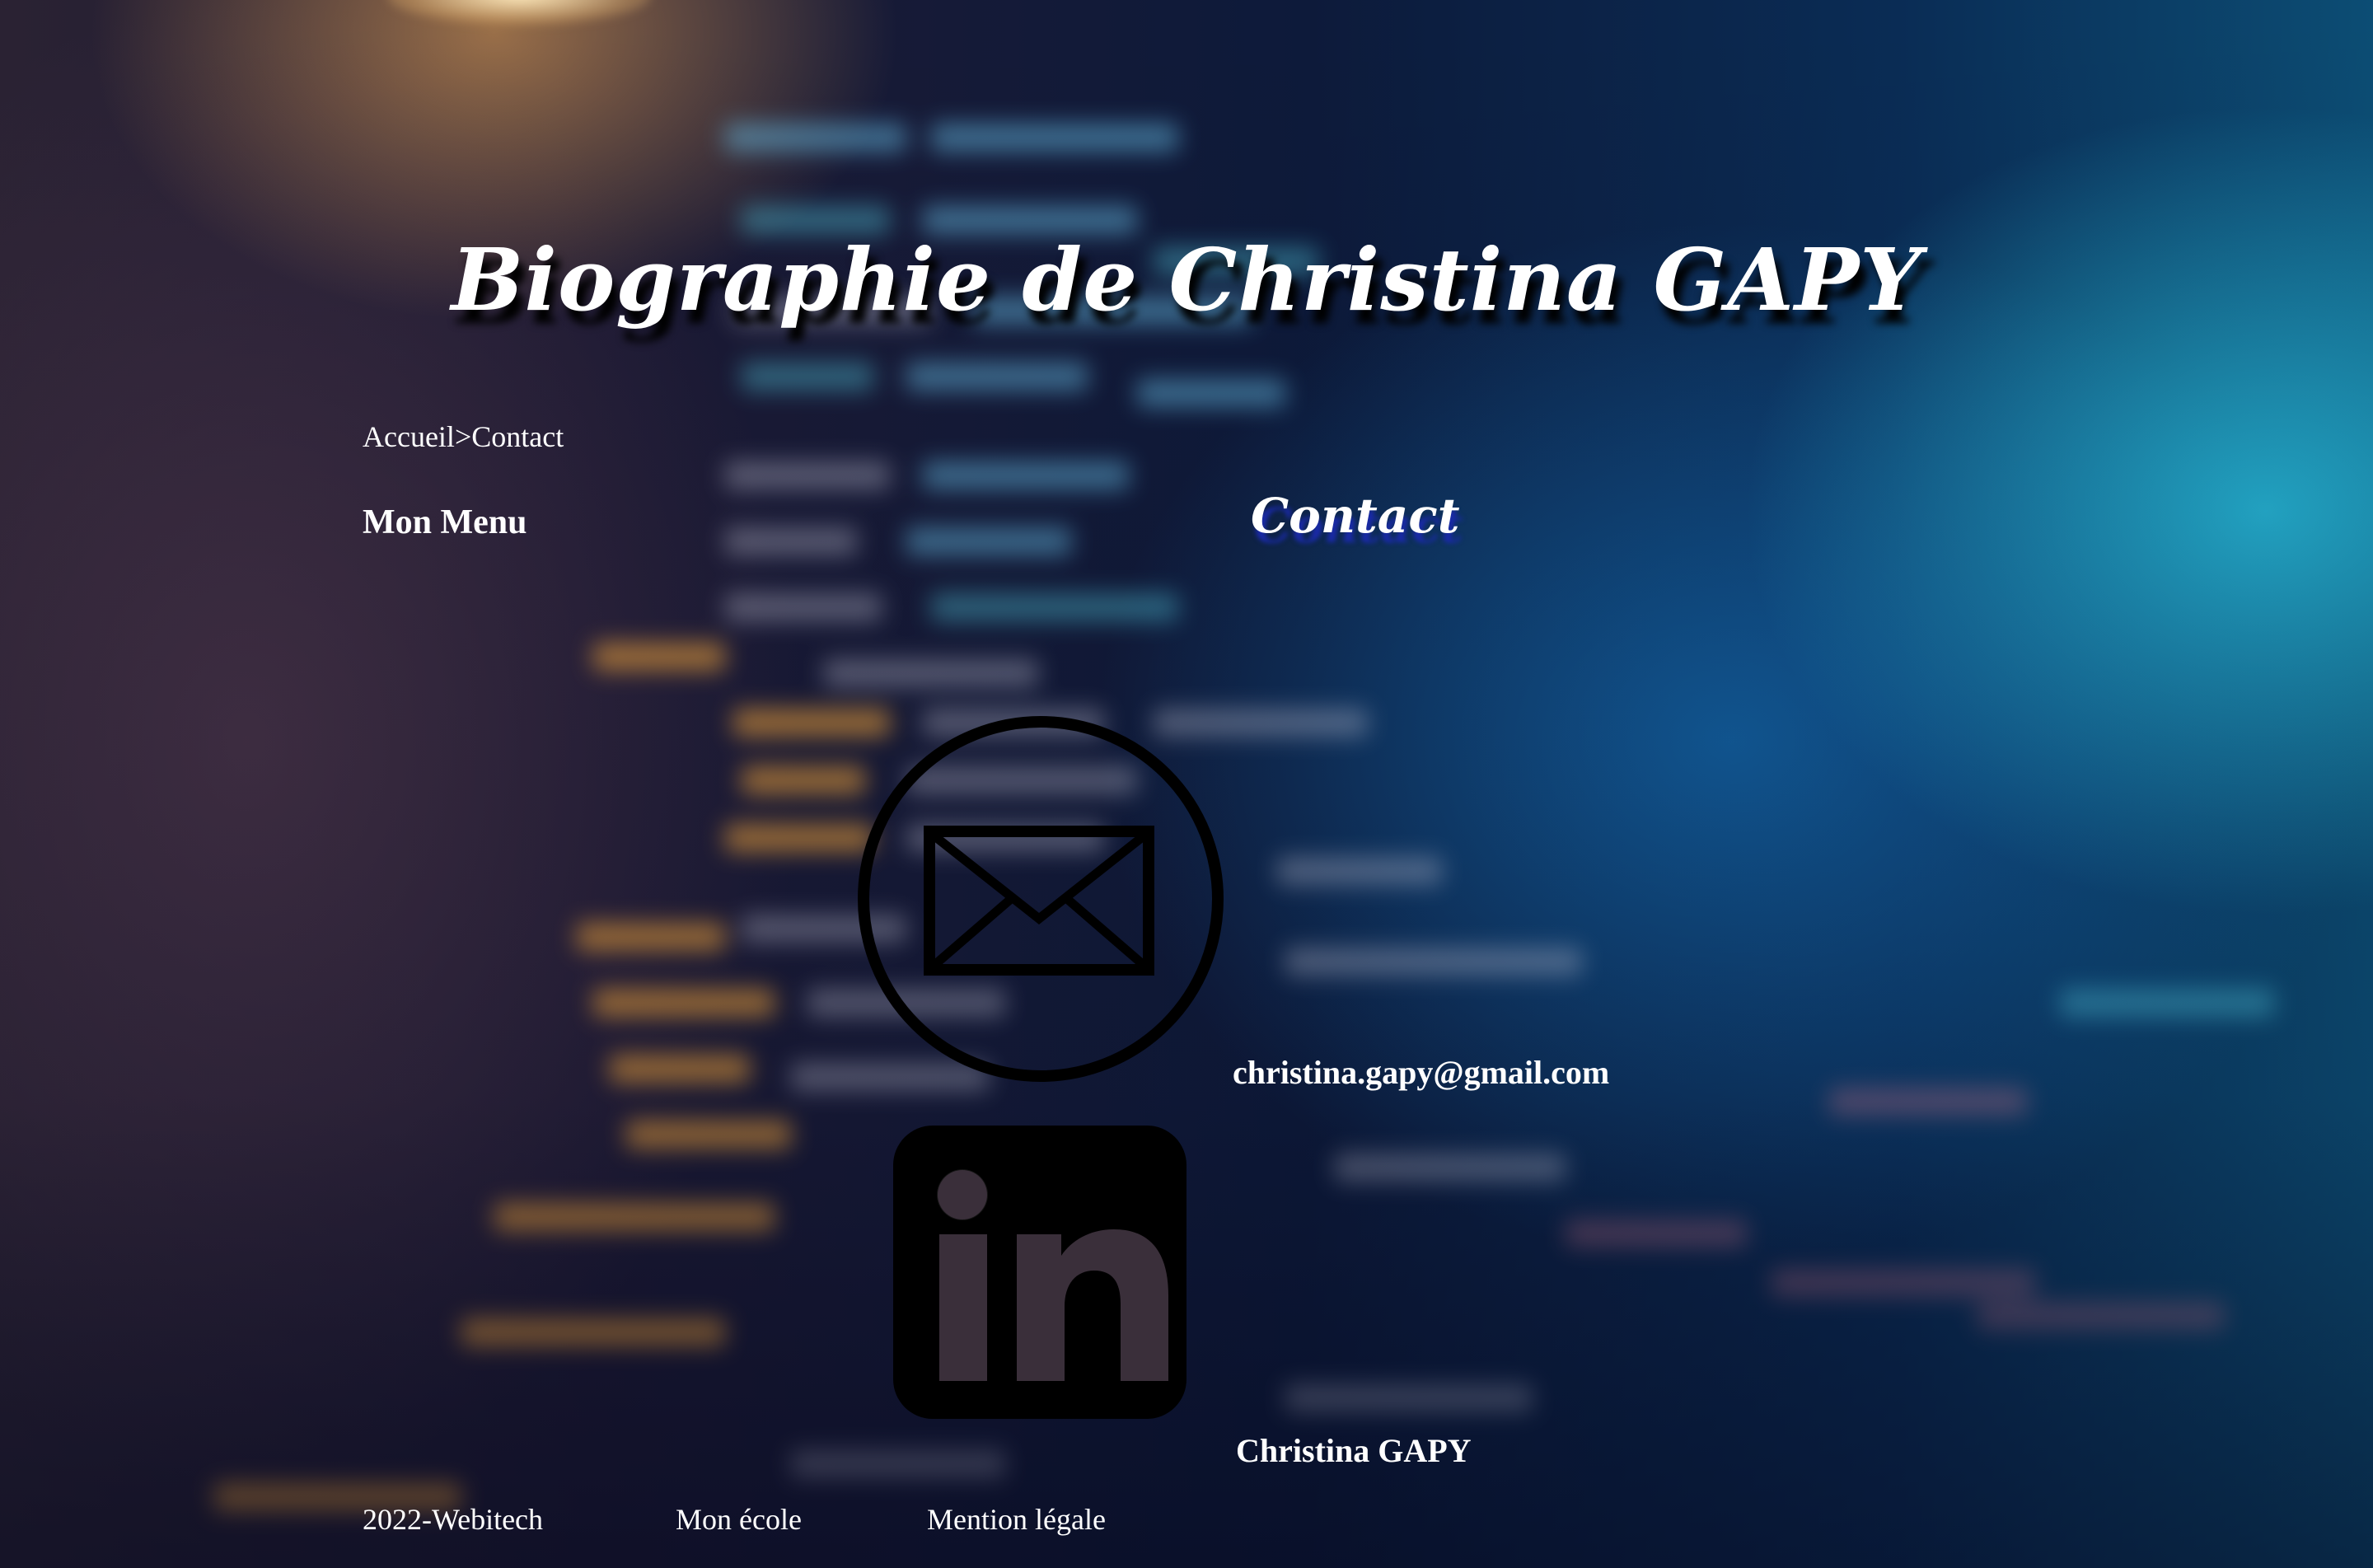  I want to click on breadcrumb-current: Contact, so click(517, 436).